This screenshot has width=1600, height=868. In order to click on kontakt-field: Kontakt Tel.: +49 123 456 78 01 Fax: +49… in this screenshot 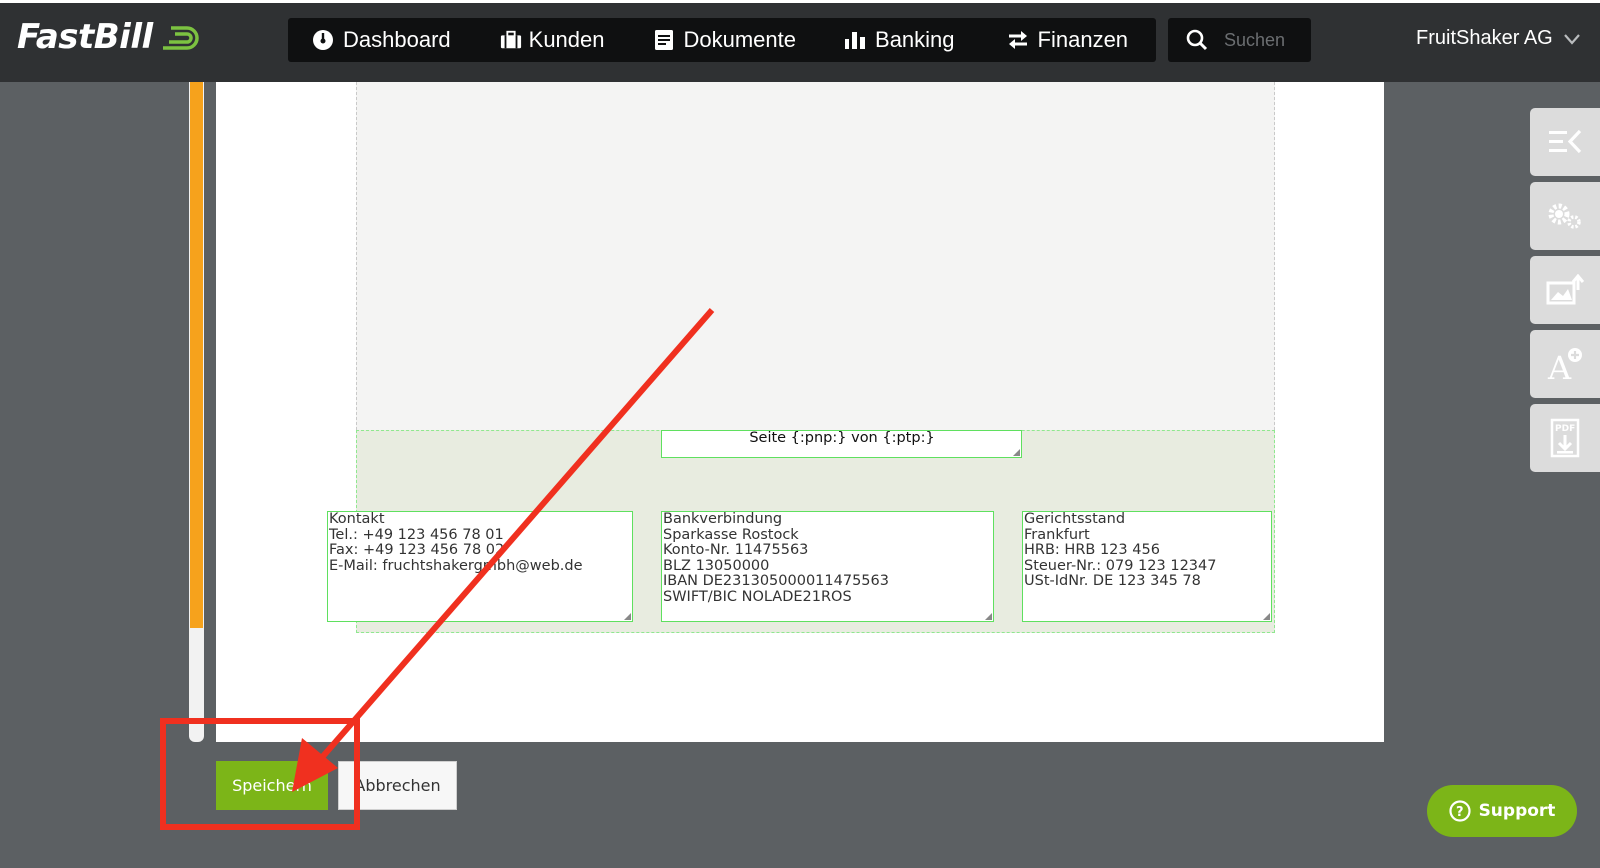, I will do `click(480, 566)`.